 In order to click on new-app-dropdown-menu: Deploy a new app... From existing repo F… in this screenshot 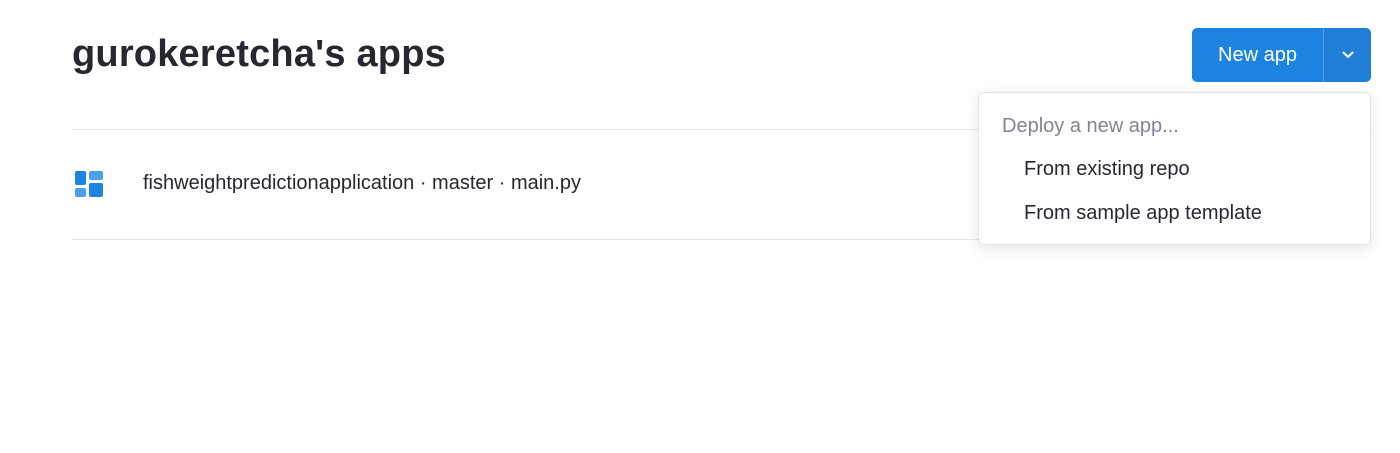, I will do `click(1174, 168)`.